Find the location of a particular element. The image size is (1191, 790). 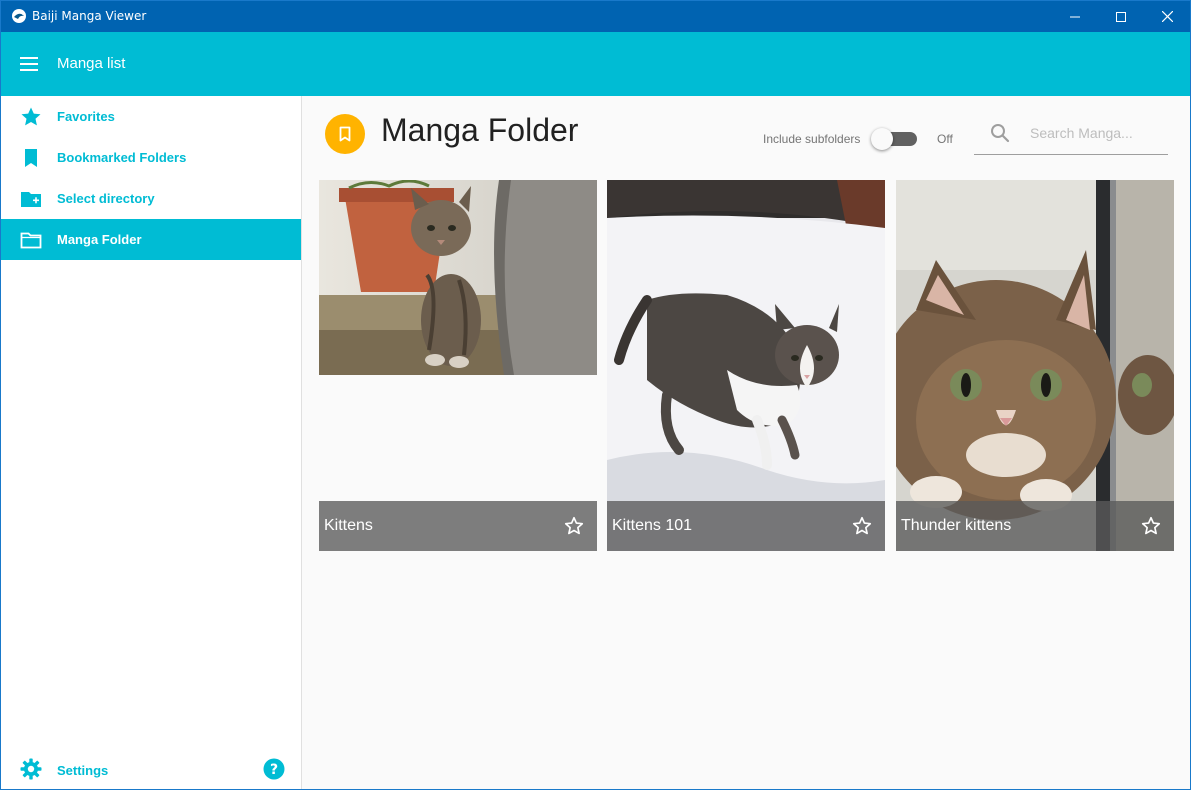

maximize-icon is located at coordinates (1121, 16).